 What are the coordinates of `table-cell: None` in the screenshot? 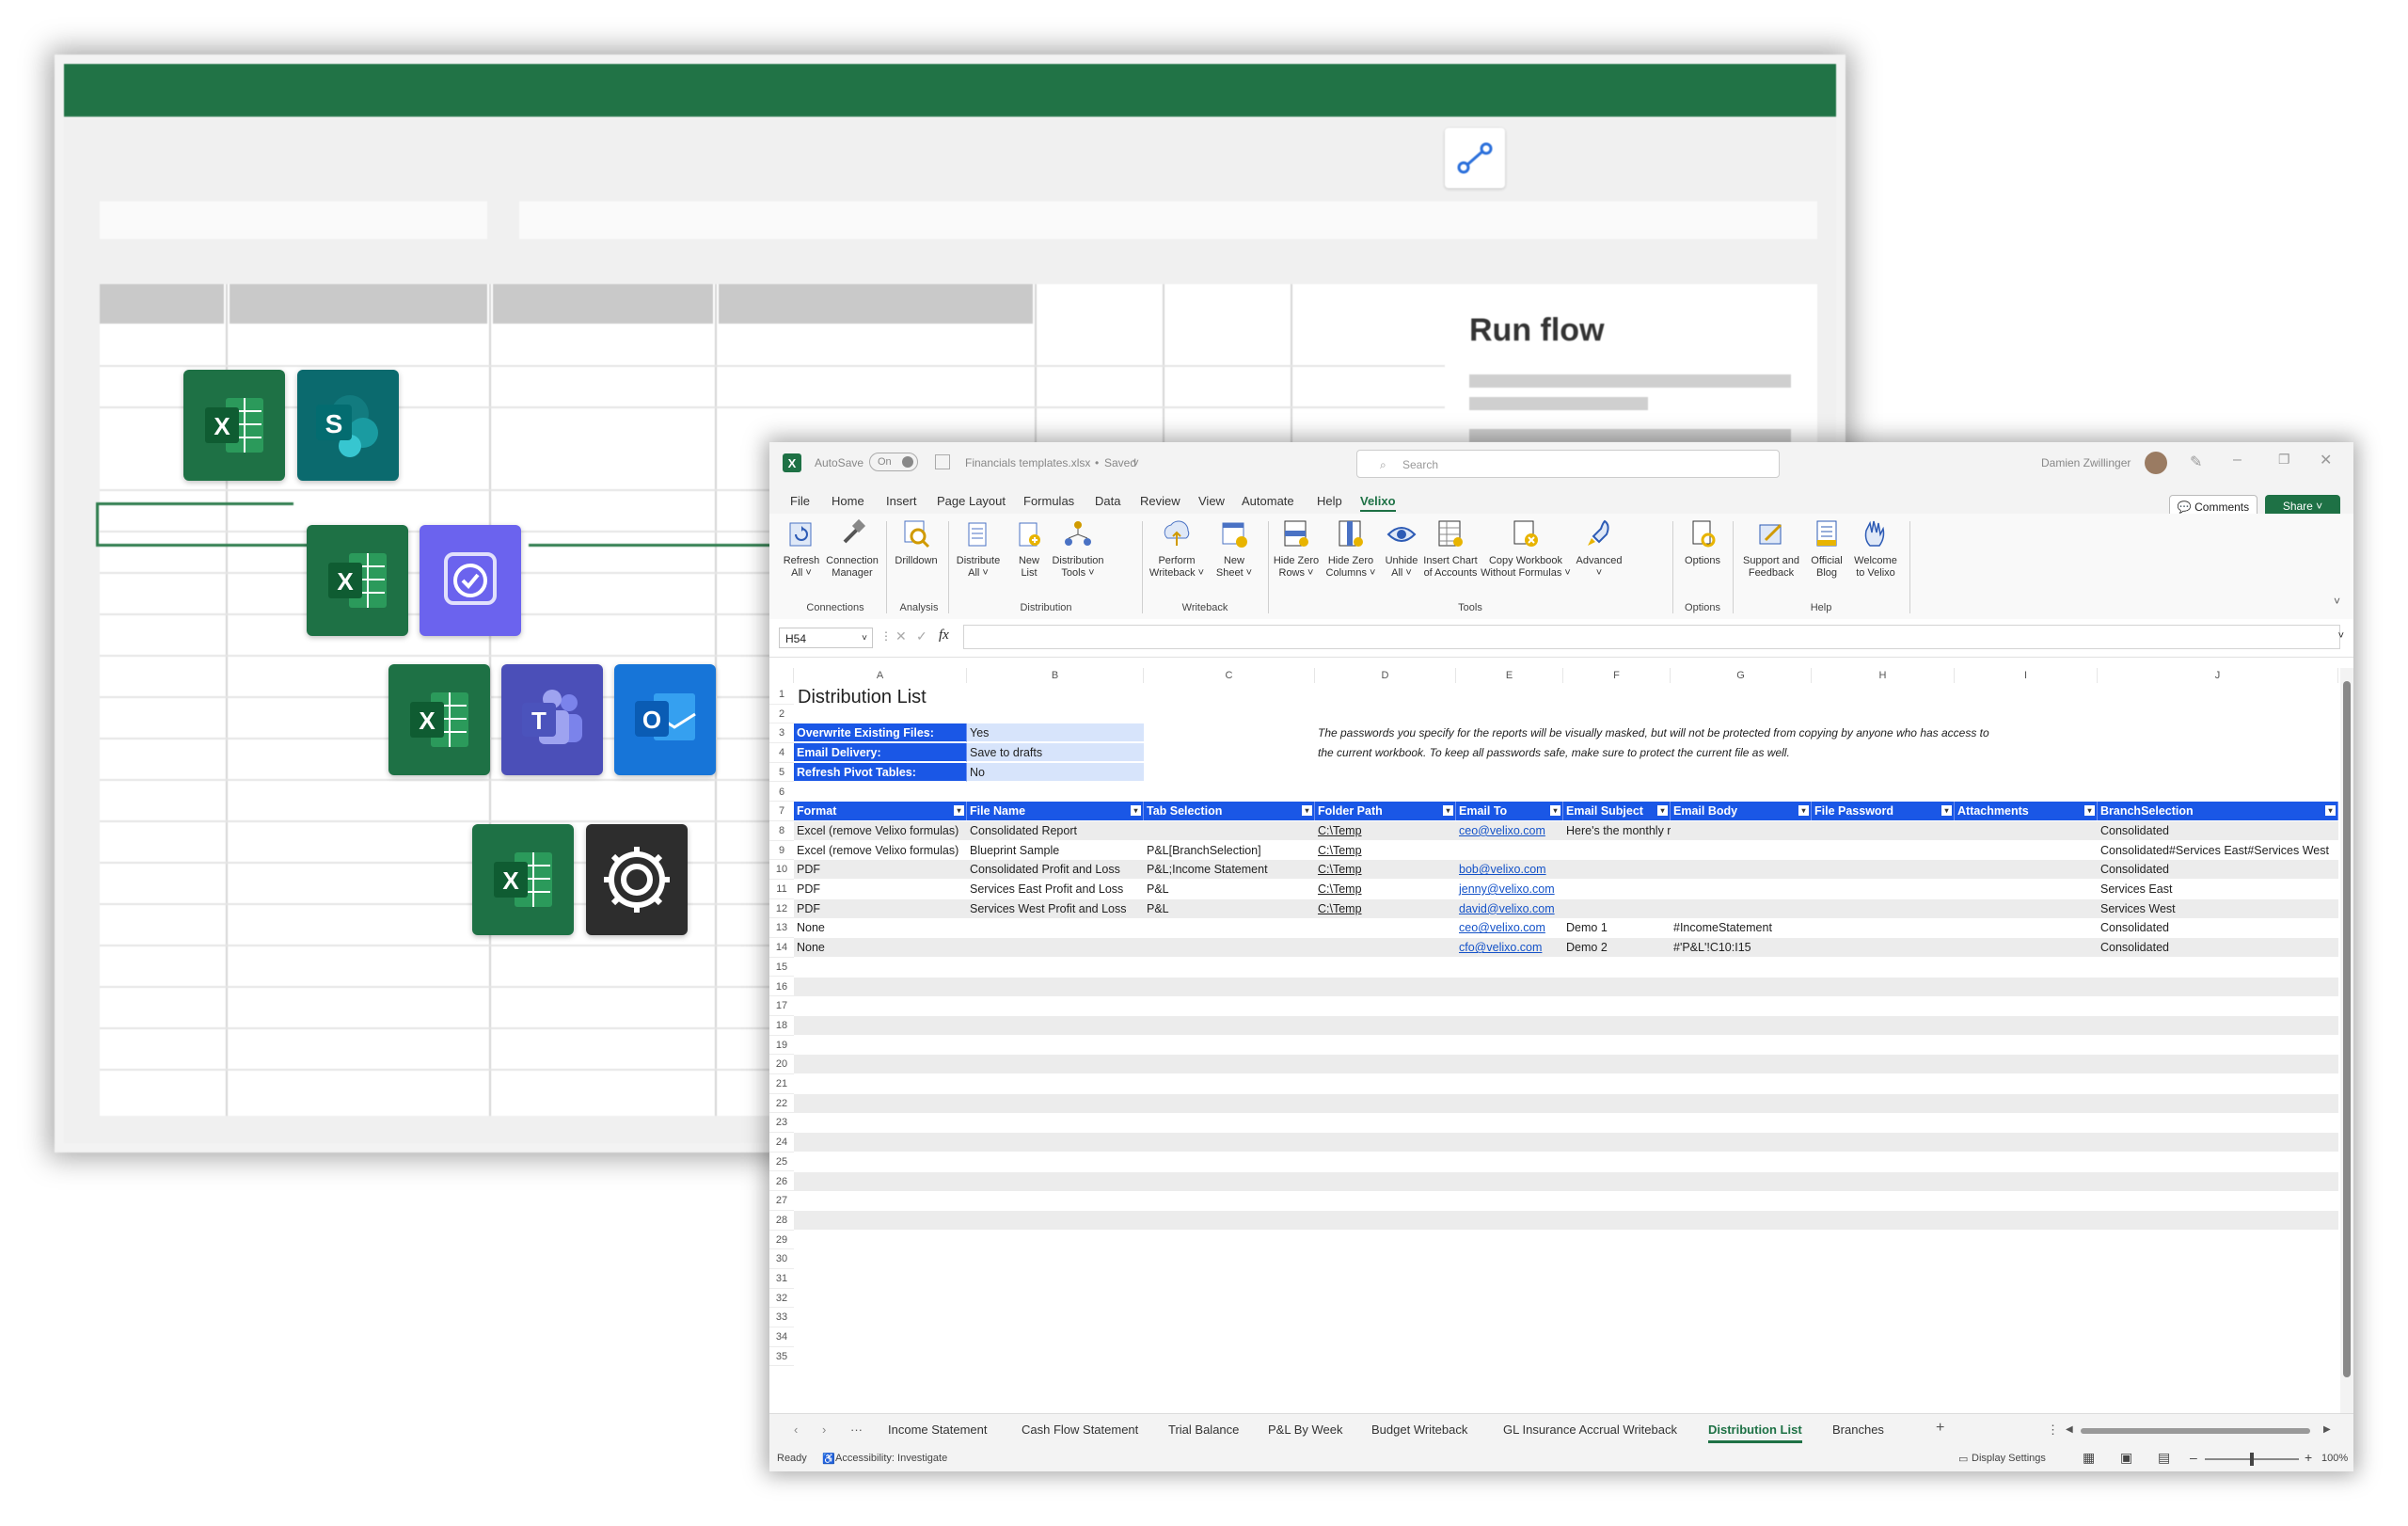 It's located at (881, 947).